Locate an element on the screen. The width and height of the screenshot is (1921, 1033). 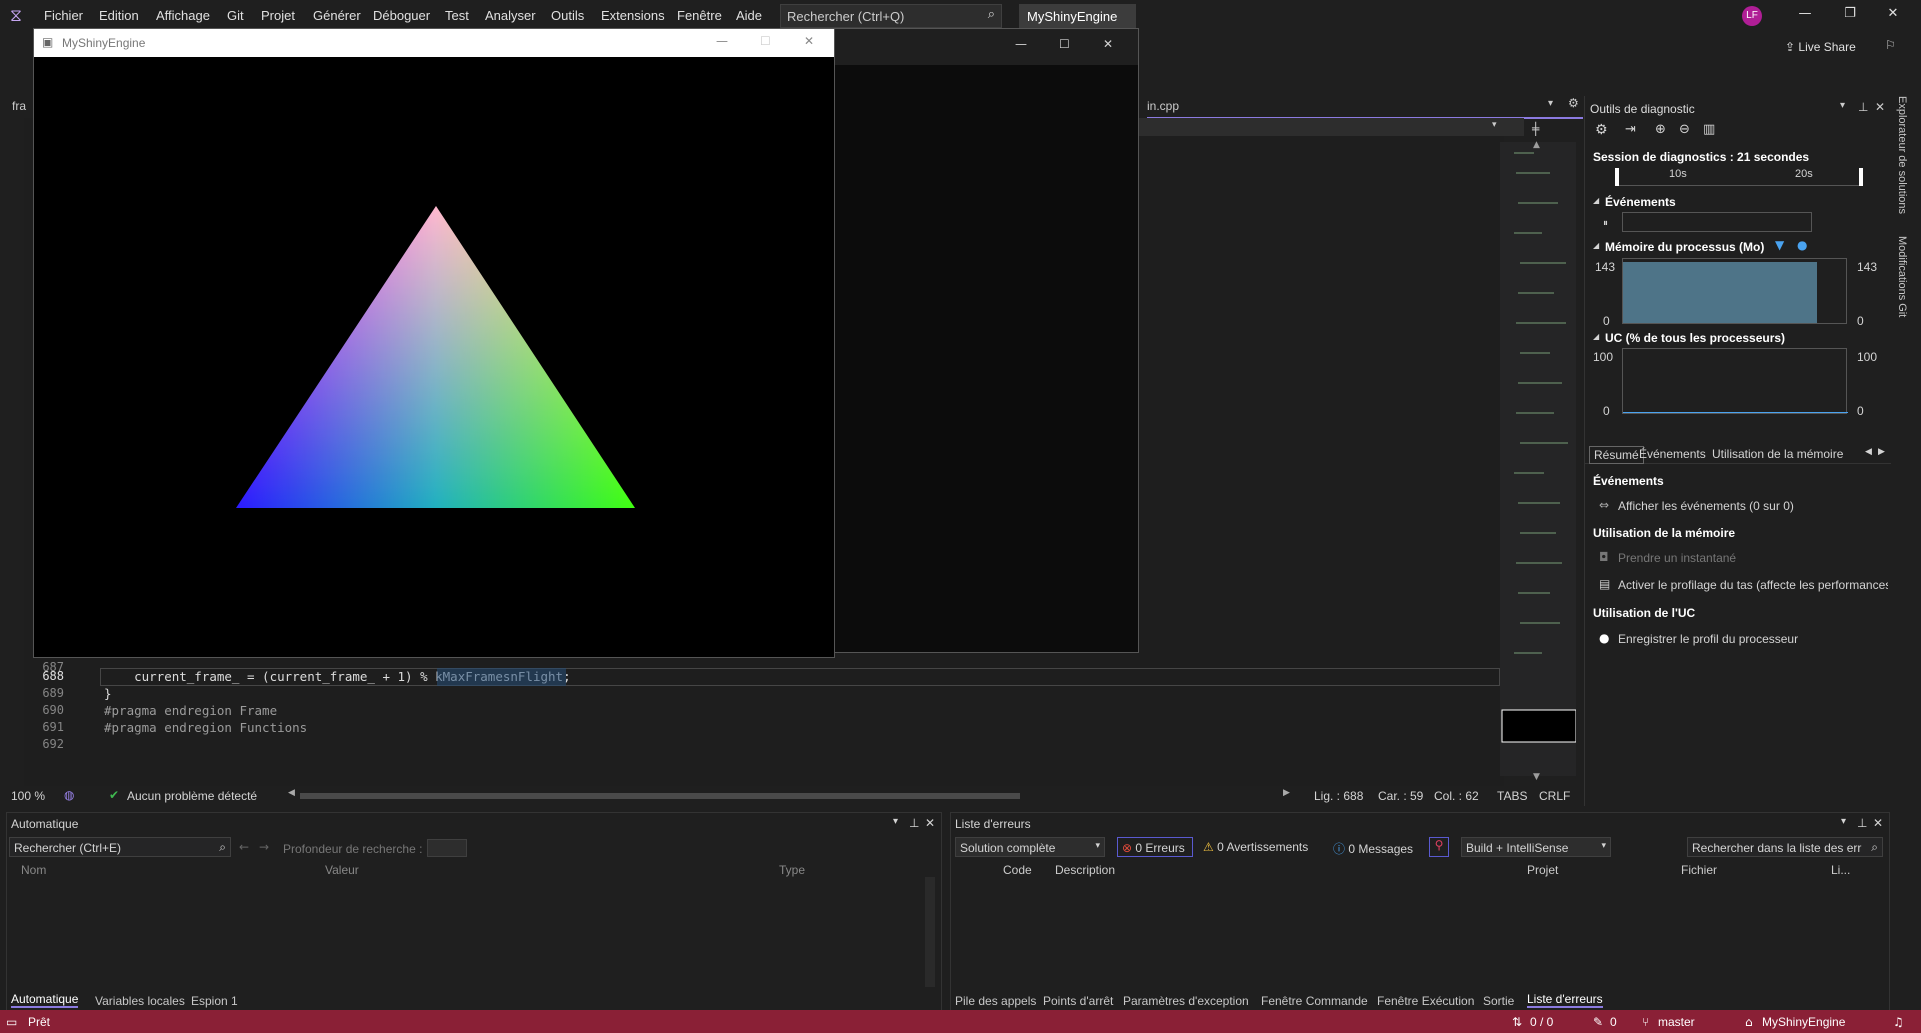
menu-affichage: Affichage is located at coordinates (183, 15).